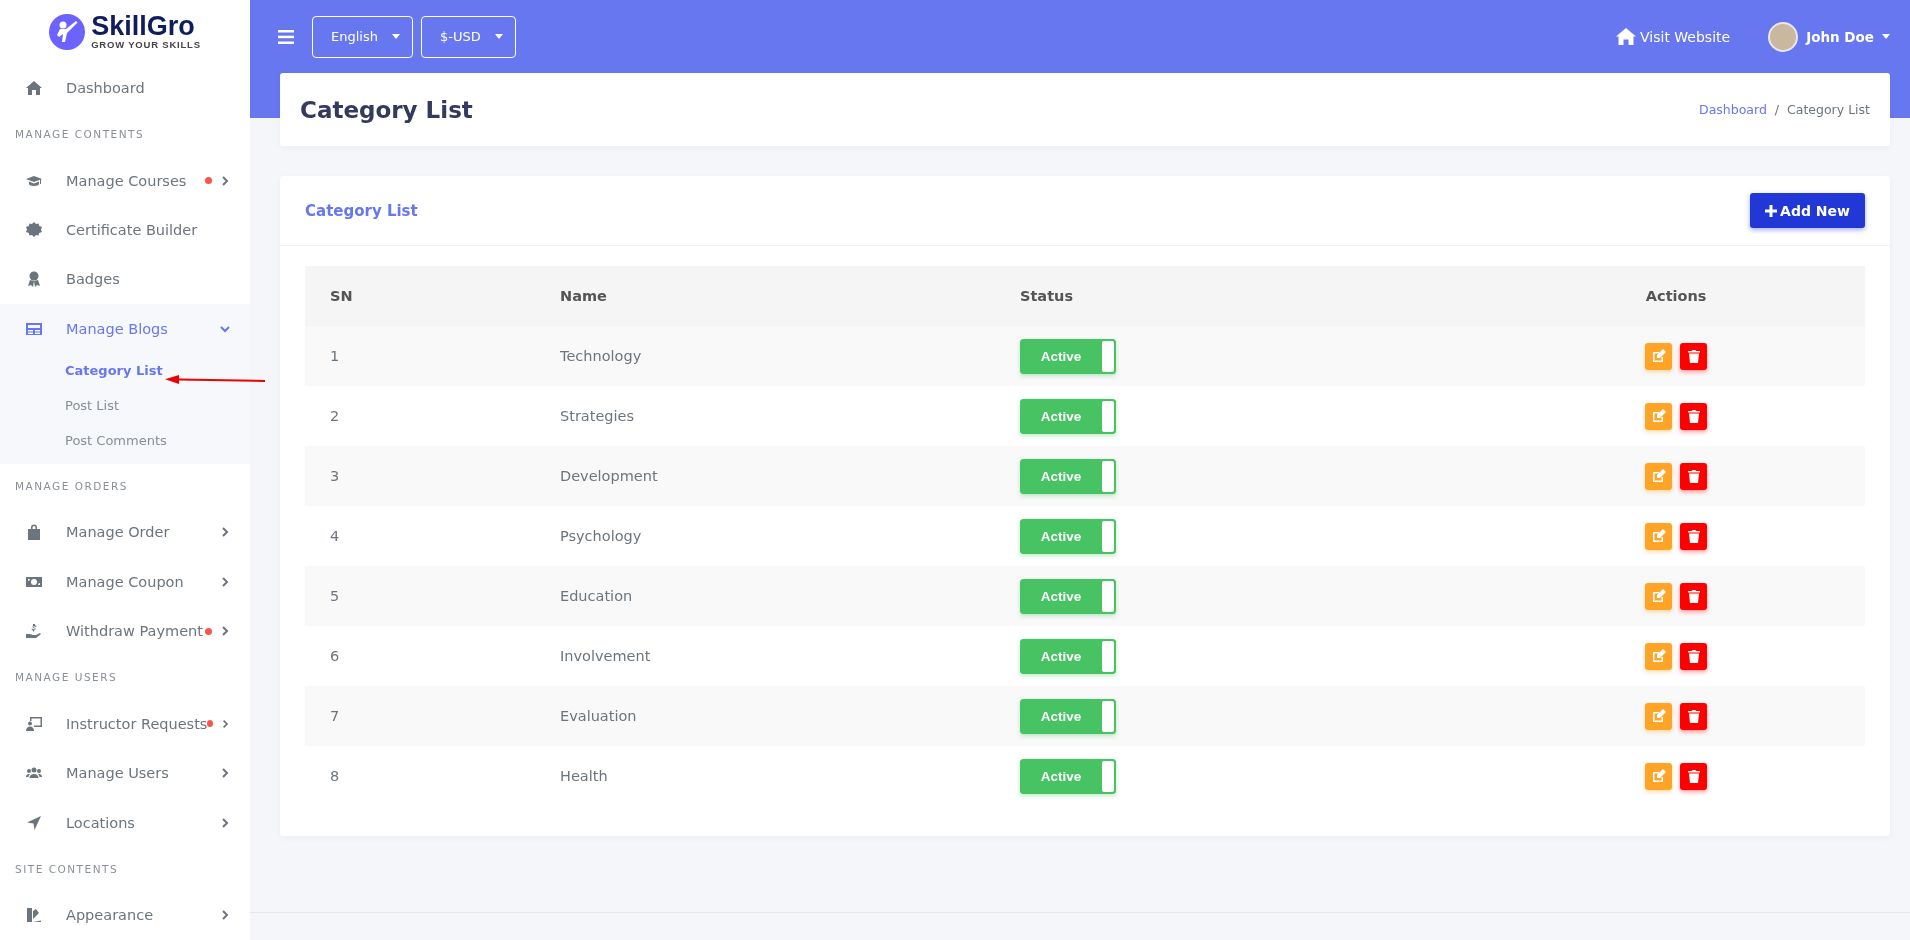  Describe the element at coordinates (1829, 36) in the screenshot. I see `user-menu: John Doe` at that location.